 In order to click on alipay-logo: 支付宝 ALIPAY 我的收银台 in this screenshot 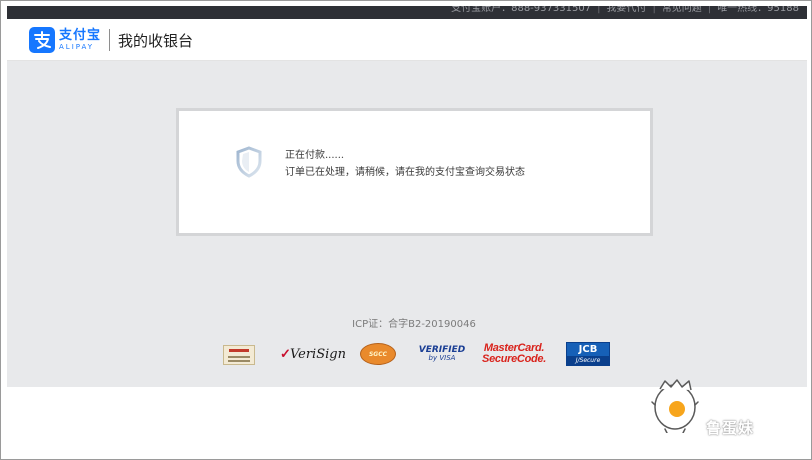, I will do `click(111, 40)`.